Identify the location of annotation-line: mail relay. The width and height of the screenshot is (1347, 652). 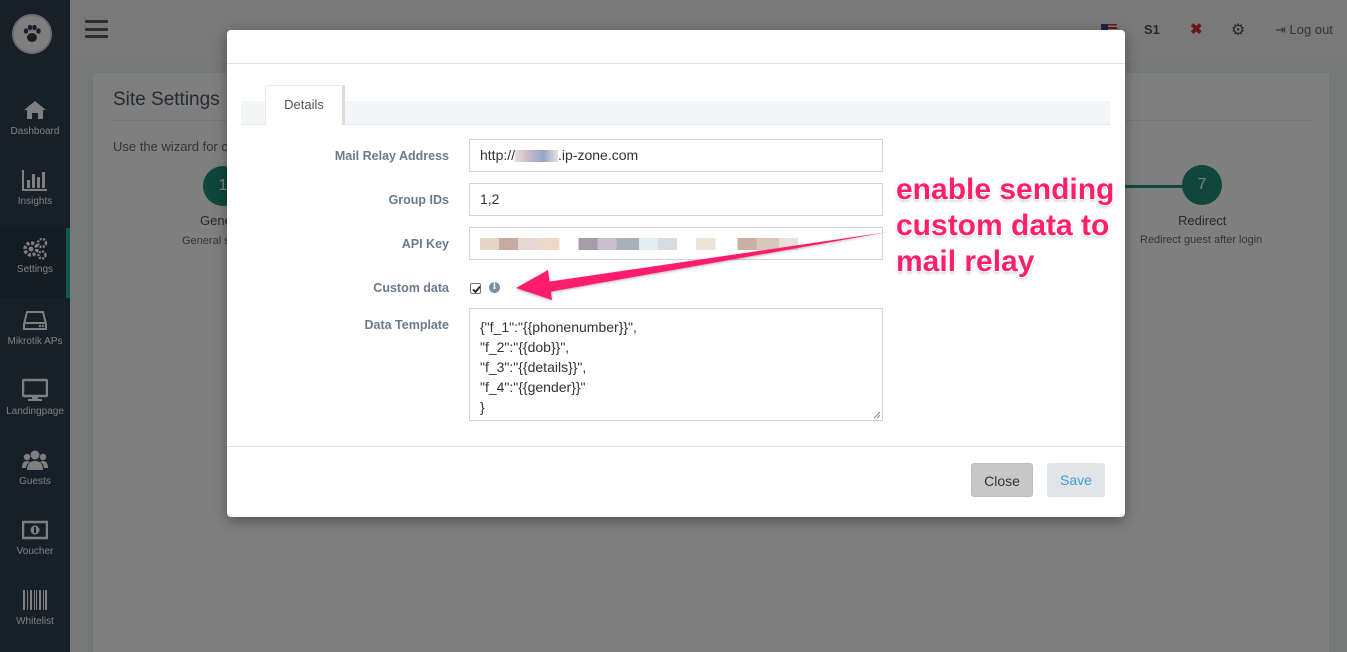
(965, 261).